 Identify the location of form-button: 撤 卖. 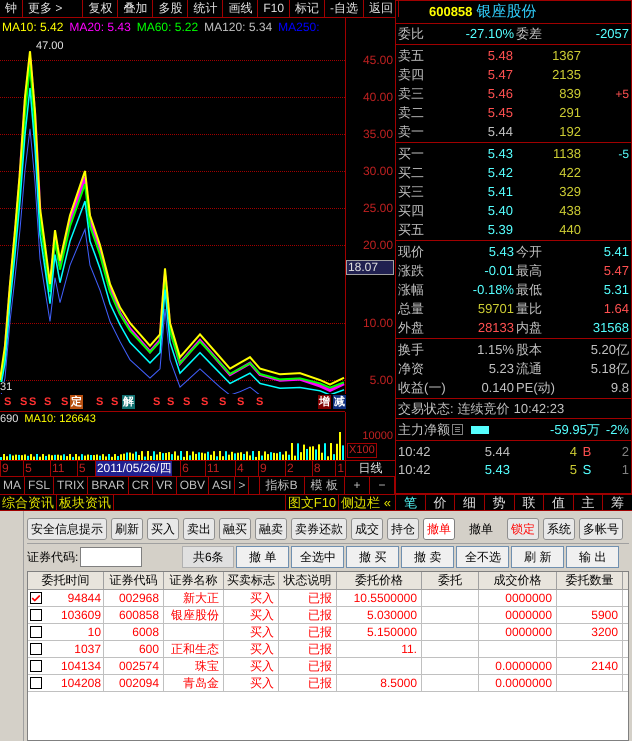
(427, 557).